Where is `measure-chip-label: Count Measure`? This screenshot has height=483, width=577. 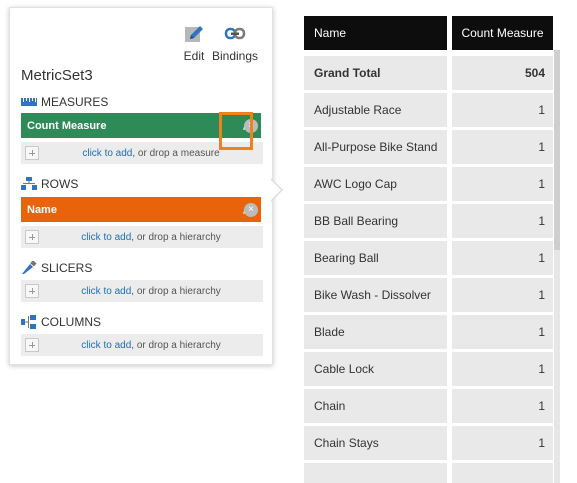
measure-chip-label: Count Measure is located at coordinates (67, 125).